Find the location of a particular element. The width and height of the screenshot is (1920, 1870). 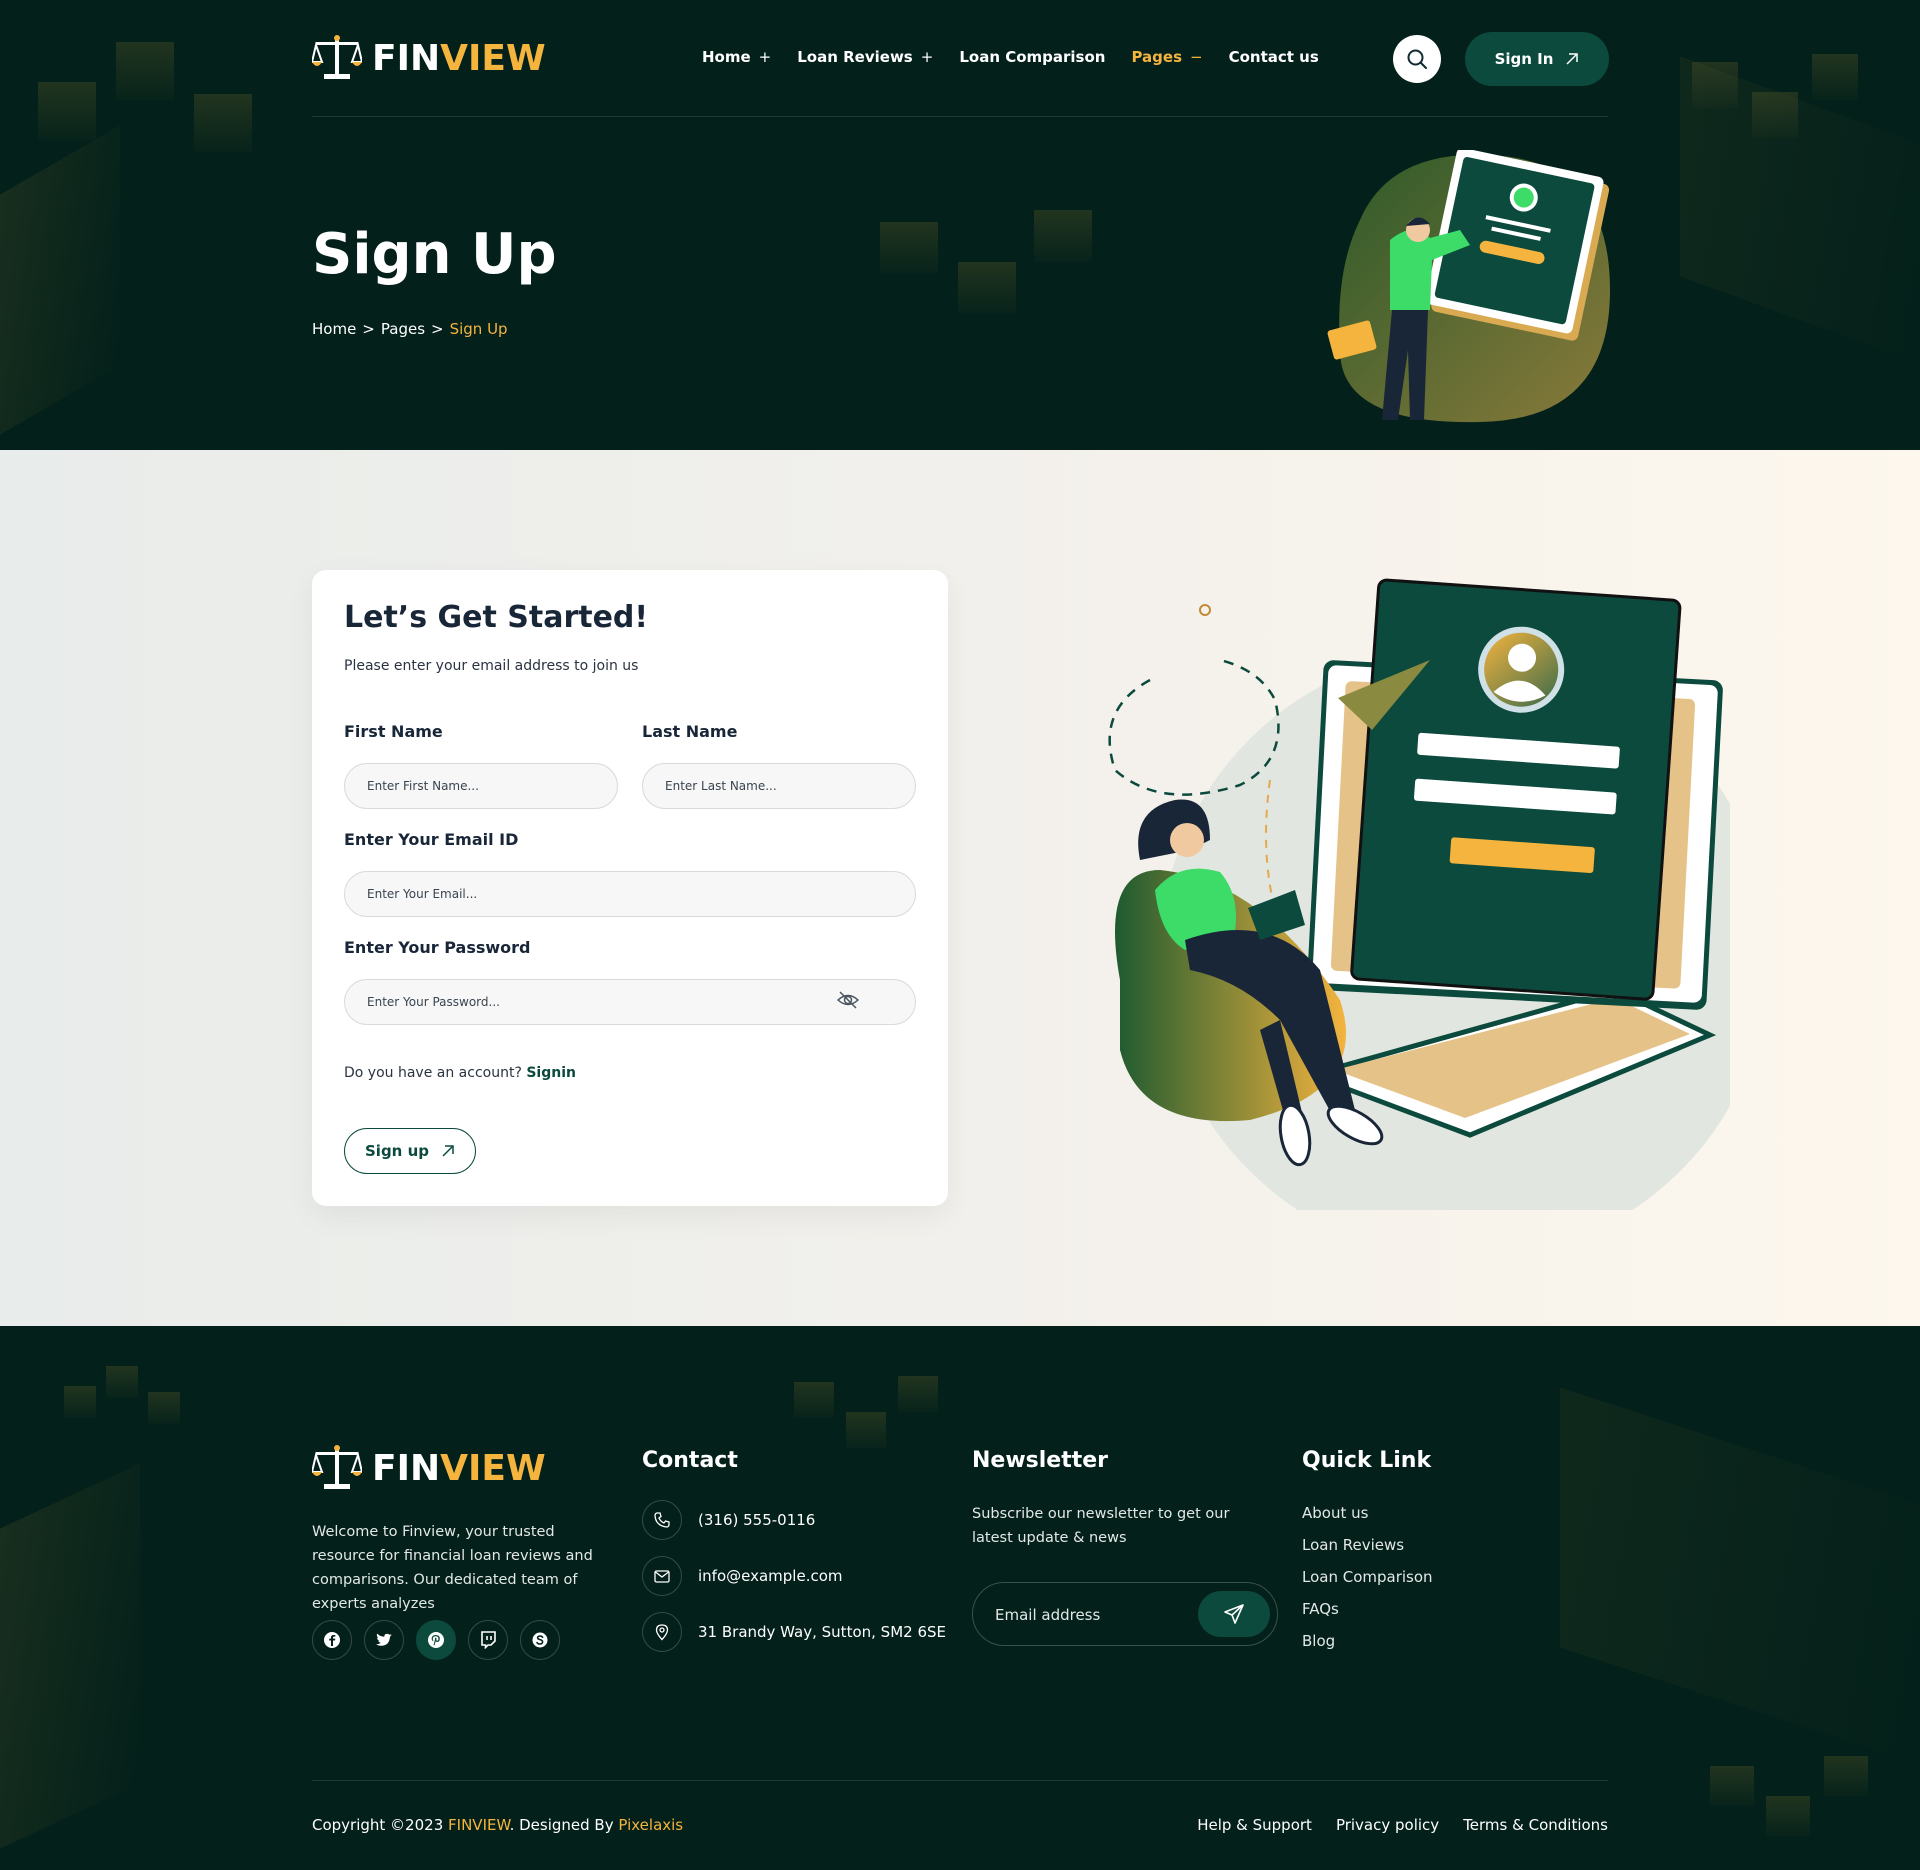

first-name-input is located at coordinates (481, 786).